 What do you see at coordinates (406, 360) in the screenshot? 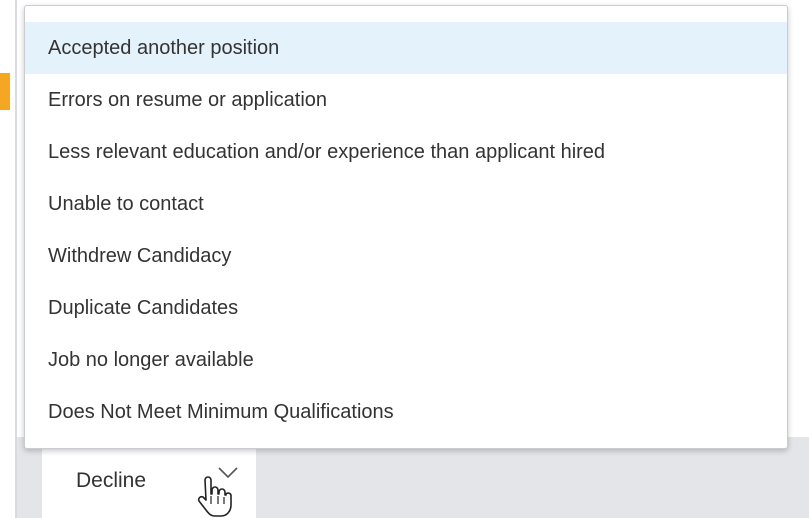
I see `dropdown-option: Job no longer available` at bounding box center [406, 360].